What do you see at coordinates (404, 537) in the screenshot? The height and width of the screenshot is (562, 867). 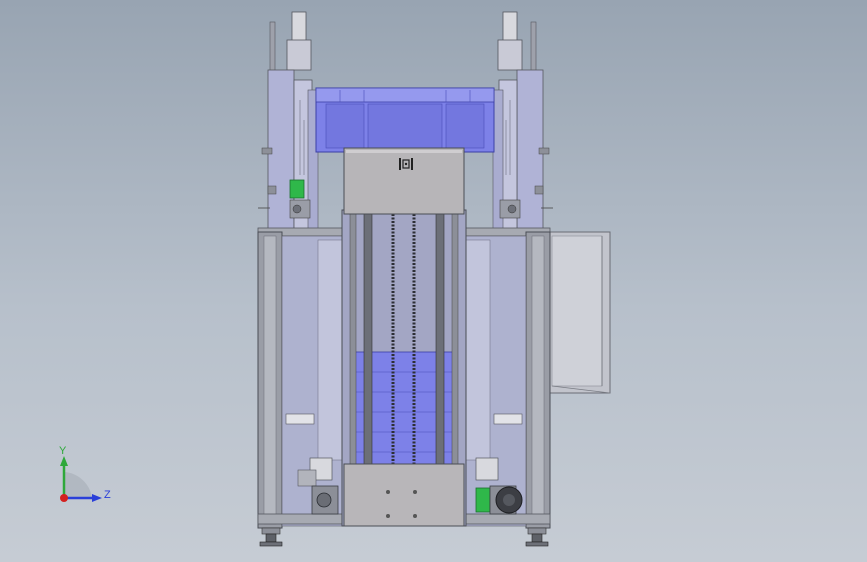 I see `feet` at bounding box center [404, 537].